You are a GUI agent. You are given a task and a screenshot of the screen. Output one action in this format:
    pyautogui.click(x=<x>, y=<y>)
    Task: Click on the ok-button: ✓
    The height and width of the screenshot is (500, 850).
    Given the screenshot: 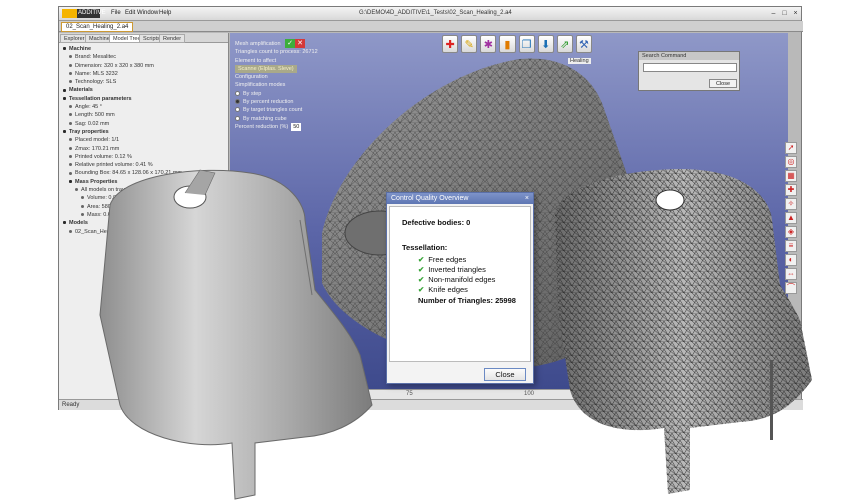 What is the action you would take?
    pyautogui.click(x=290, y=43)
    